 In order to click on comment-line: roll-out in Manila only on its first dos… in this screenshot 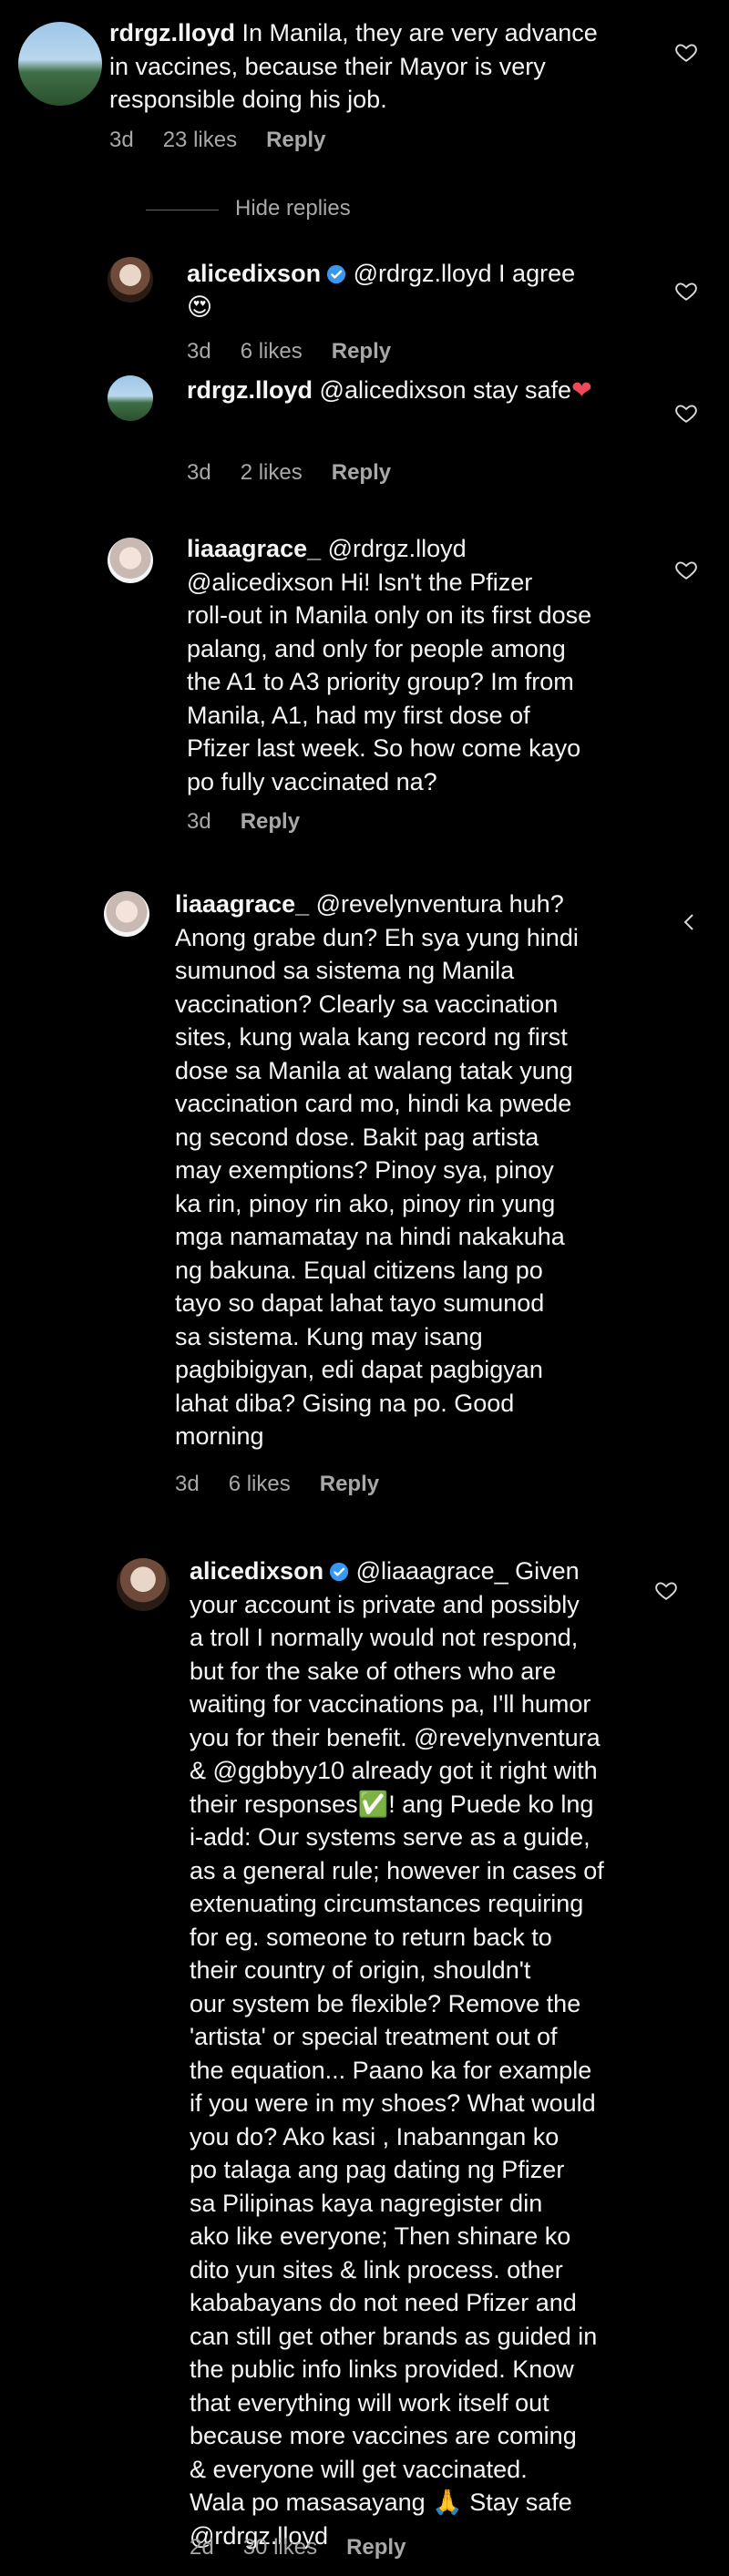, I will do `click(390, 615)`.